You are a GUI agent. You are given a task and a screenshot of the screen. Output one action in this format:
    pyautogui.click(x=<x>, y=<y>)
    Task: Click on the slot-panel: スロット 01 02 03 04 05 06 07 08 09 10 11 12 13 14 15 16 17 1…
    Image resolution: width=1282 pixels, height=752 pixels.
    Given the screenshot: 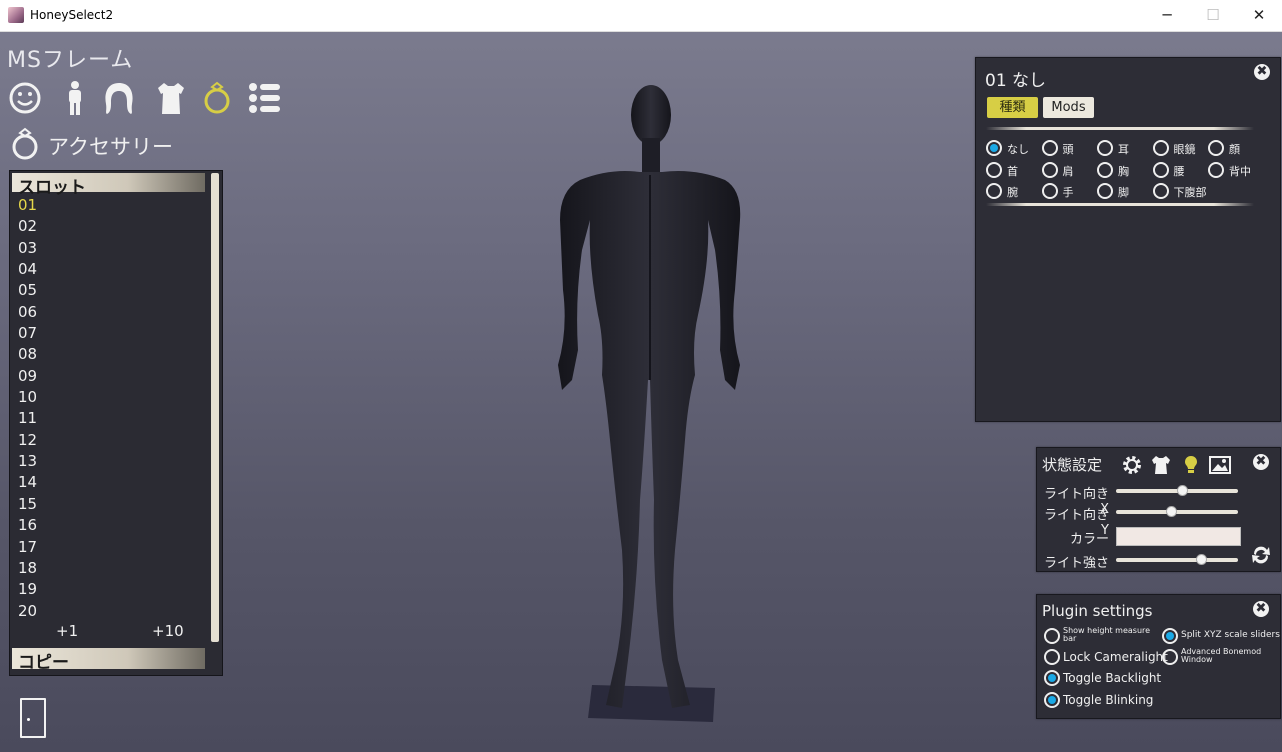 What is the action you would take?
    pyautogui.click(x=116, y=423)
    